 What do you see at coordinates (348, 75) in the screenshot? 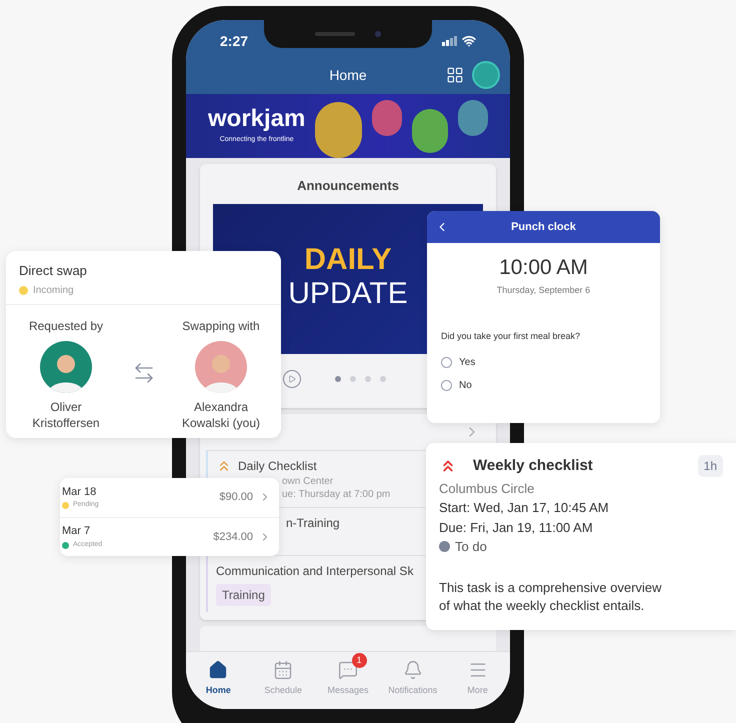
I see `header-title: Home` at bounding box center [348, 75].